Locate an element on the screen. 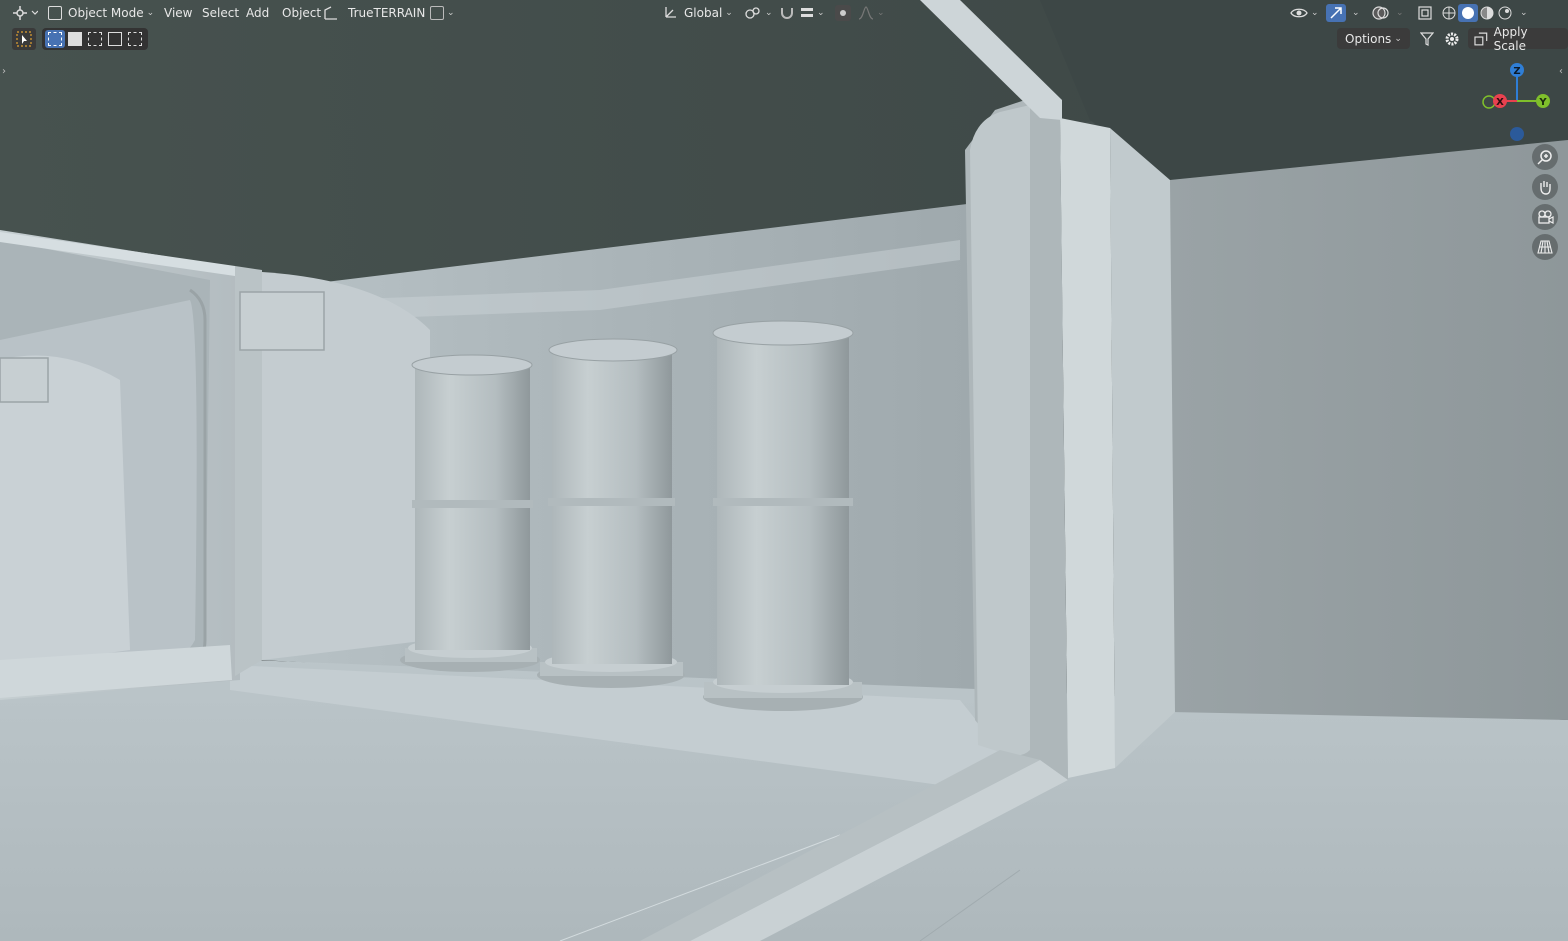 This screenshot has height=941, width=1568. zoom-icon is located at coordinates (1544, 157).